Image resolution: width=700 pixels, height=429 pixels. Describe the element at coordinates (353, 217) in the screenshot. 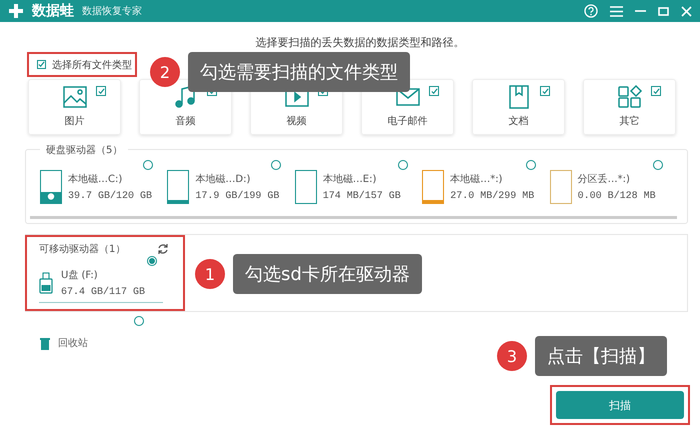

I see `scrollbar` at that location.